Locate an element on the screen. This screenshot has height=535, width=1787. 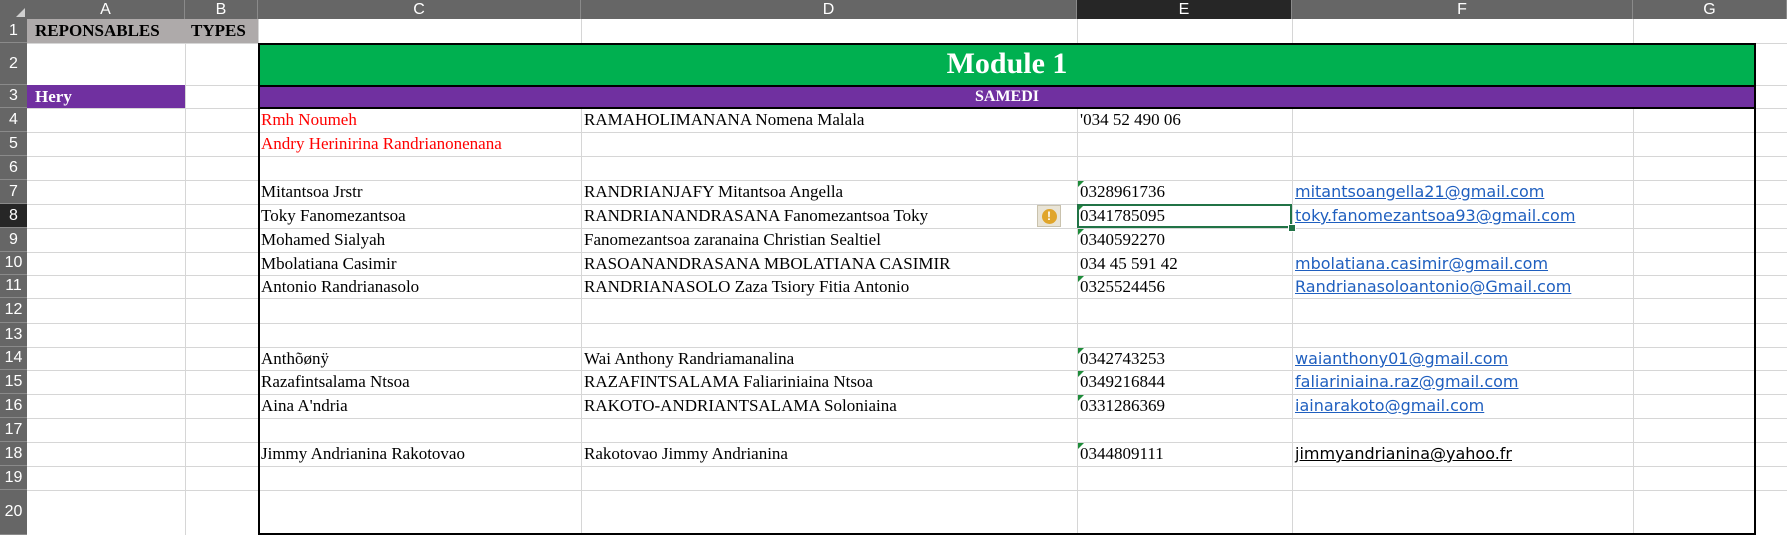
column-header-b: B is located at coordinates (221, 9).